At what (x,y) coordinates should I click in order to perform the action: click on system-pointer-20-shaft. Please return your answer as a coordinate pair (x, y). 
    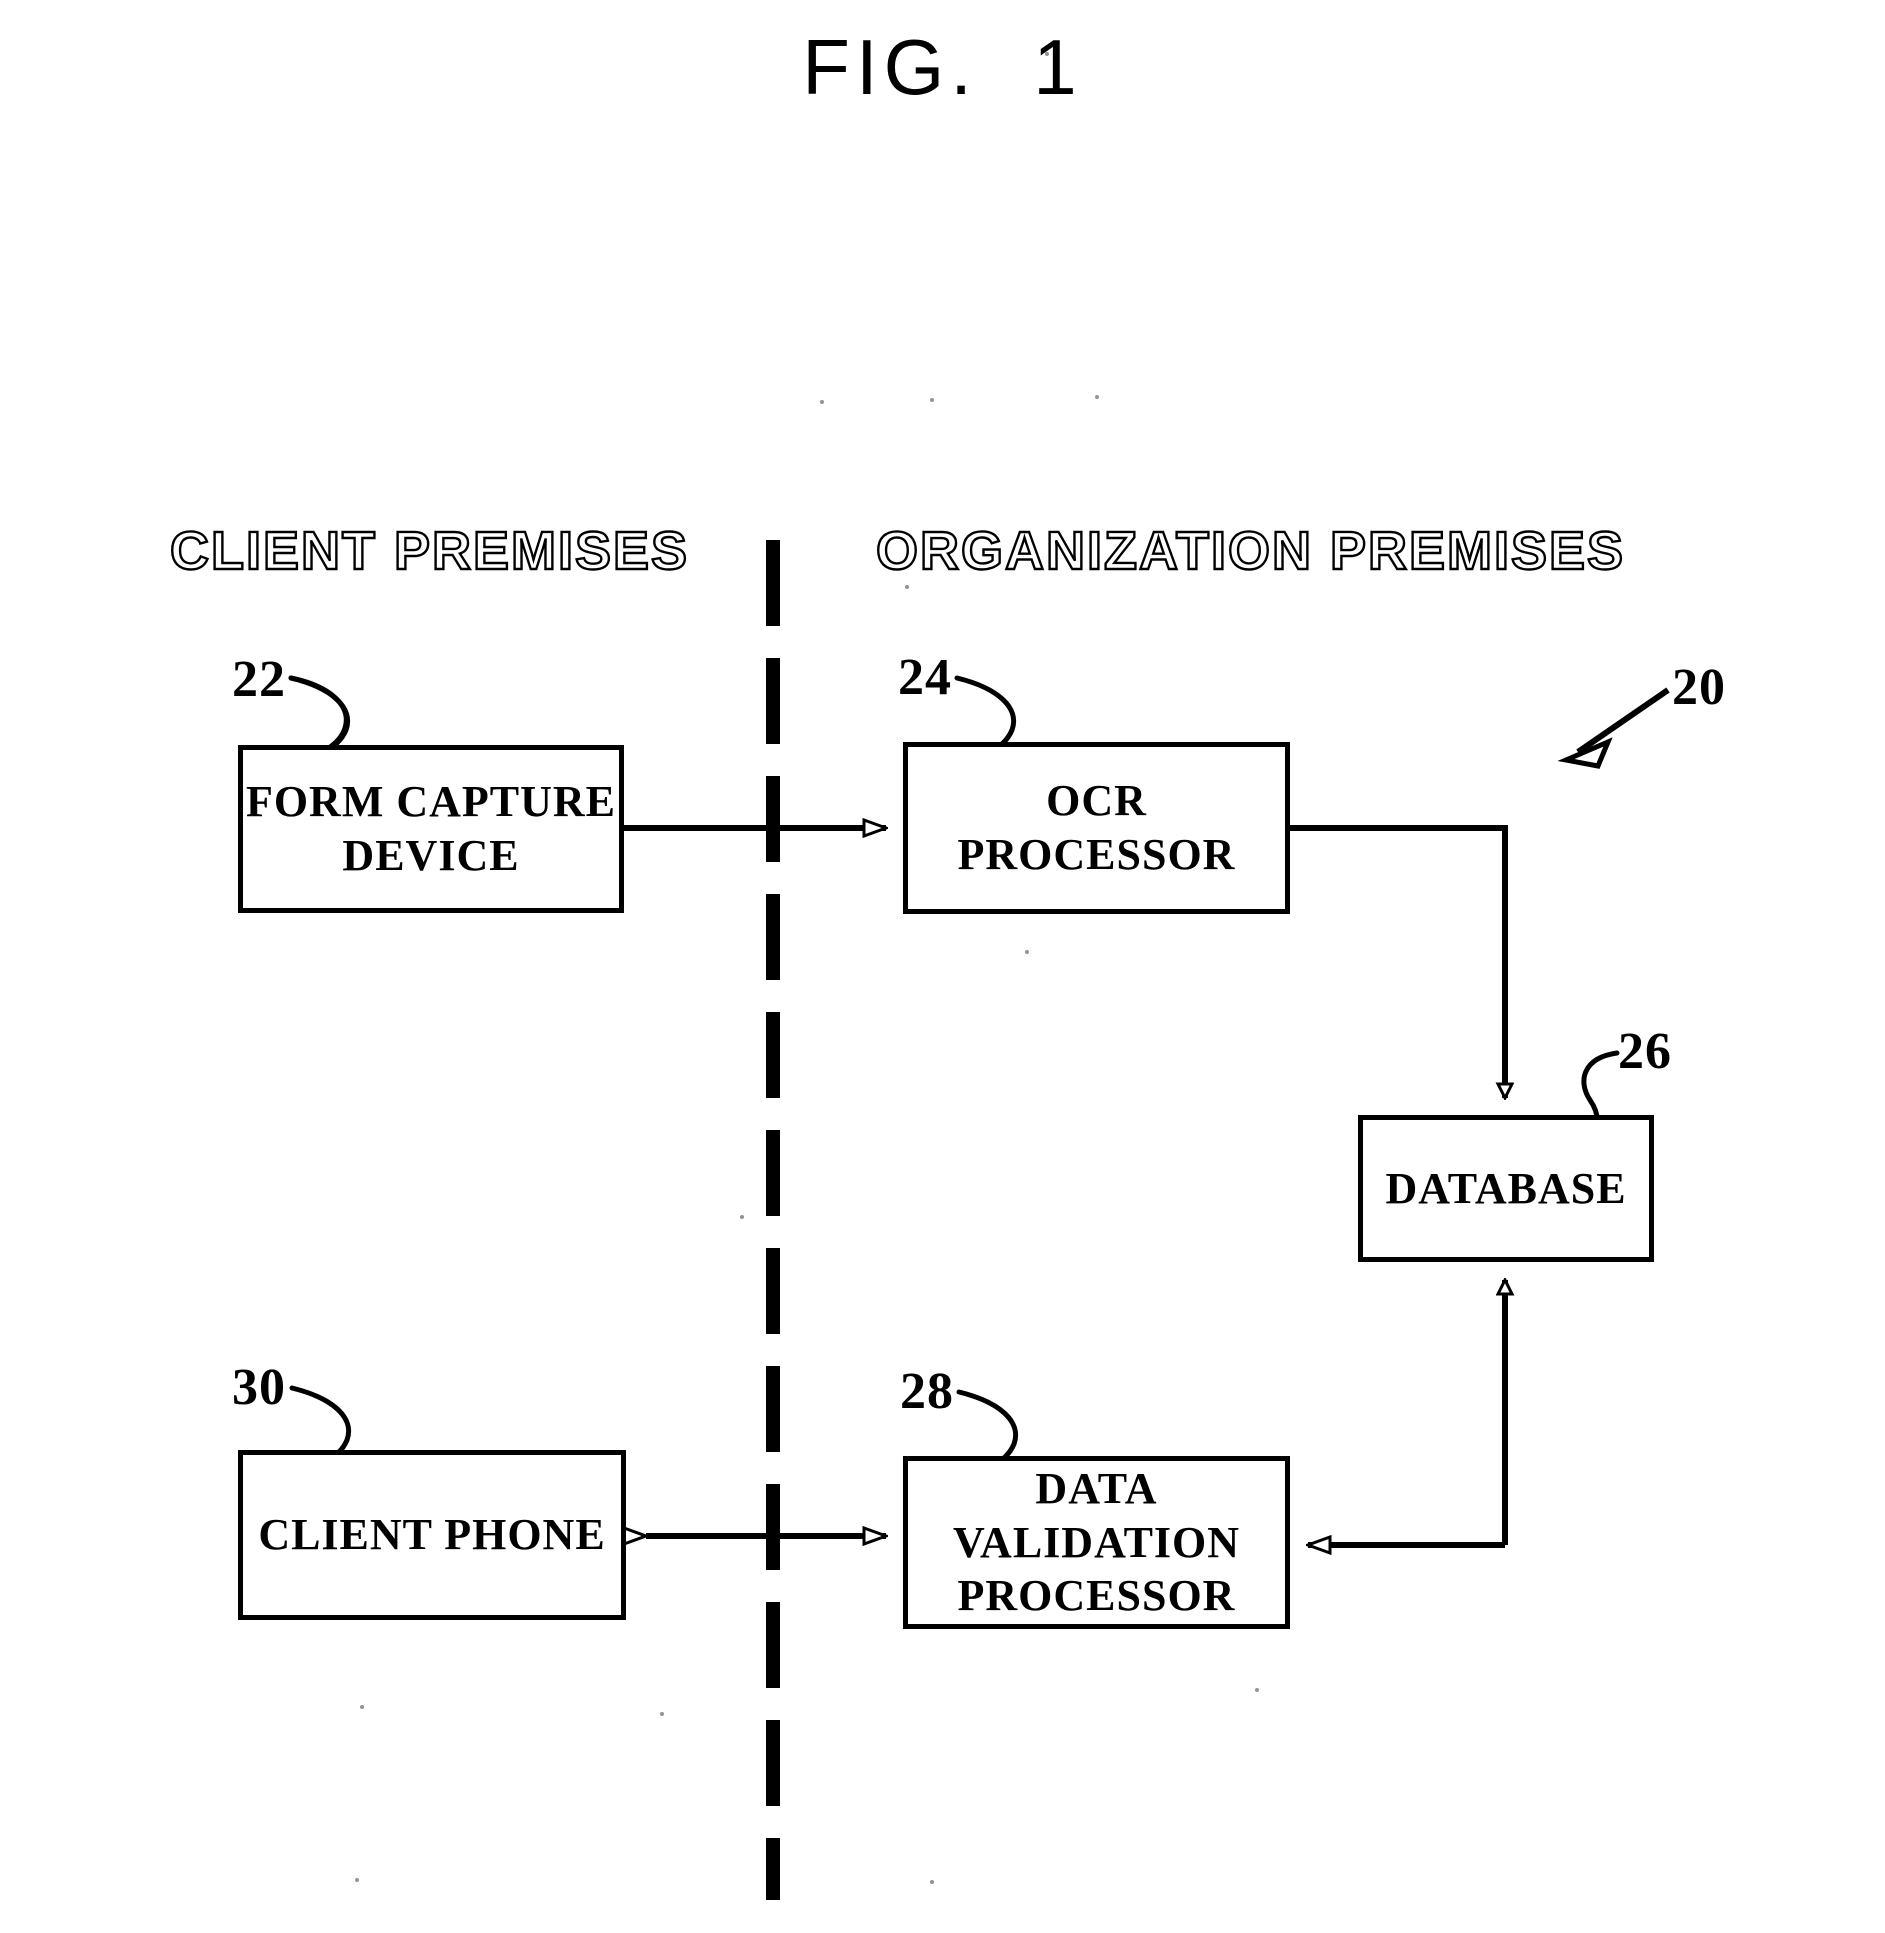
    Looking at the image, I should click on (1623, 721).